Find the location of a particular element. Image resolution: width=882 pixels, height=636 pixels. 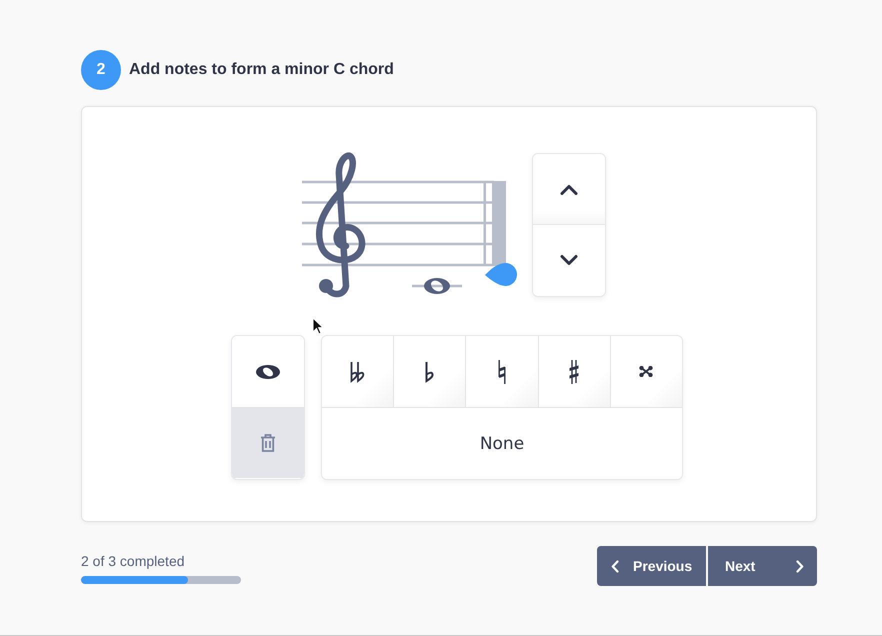

step-number-badge: 2 is located at coordinates (101, 70).